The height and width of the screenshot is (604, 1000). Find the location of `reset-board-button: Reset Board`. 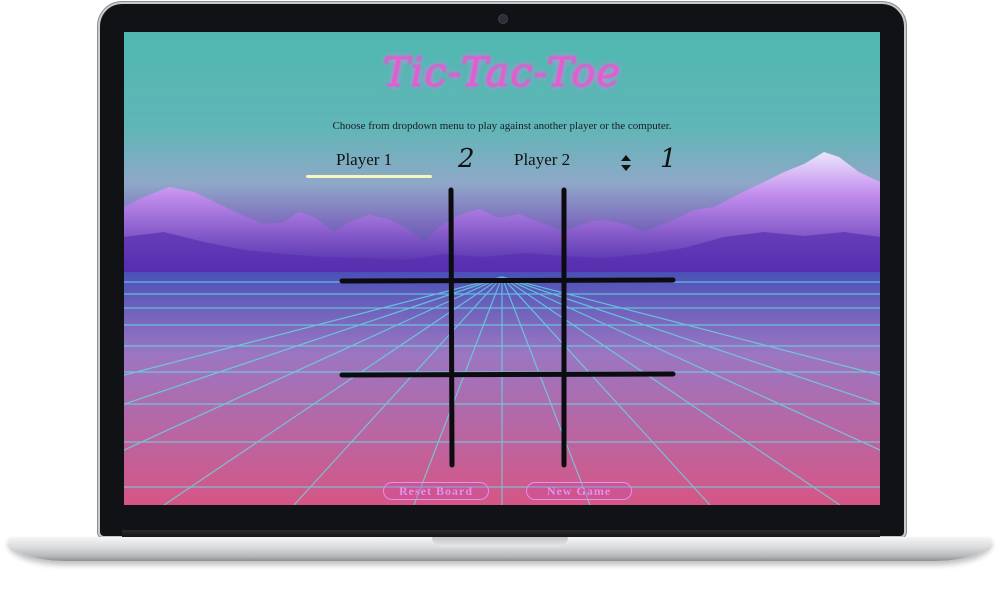

reset-board-button: Reset Board is located at coordinates (436, 491).